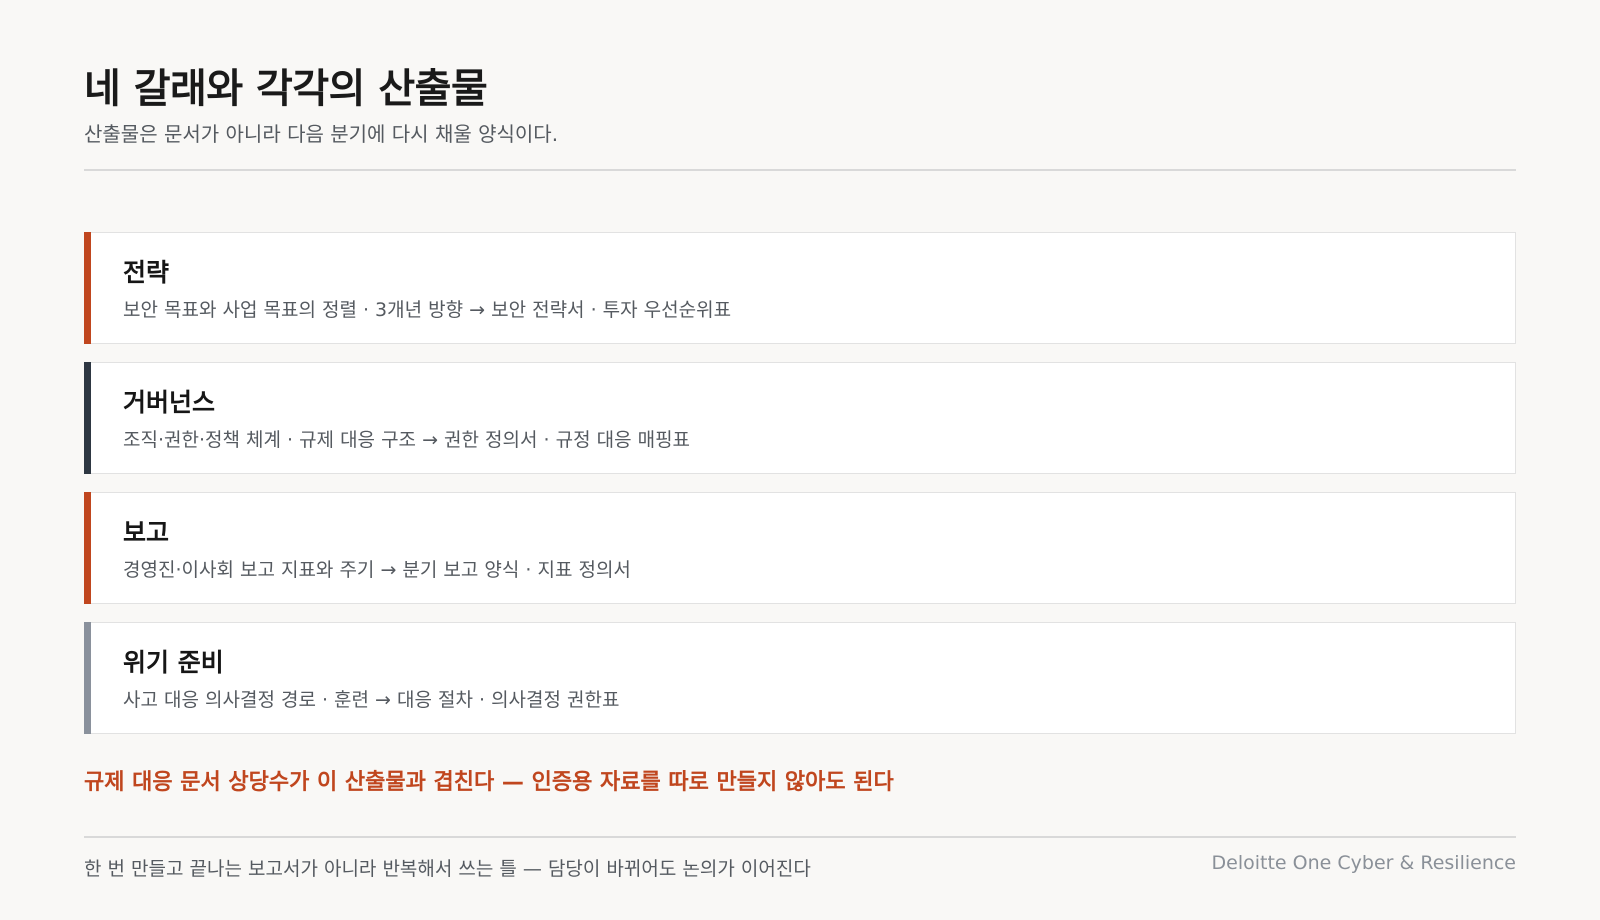 The height and width of the screenshot is (920, 1600). What do you see at coordinates (321, 134) in the screenshot?
I see `page-subtitle: 산출물은 문서가 아니라 다음 분기에 다시 채울 양식이다.` at bounding box center [321, 134].